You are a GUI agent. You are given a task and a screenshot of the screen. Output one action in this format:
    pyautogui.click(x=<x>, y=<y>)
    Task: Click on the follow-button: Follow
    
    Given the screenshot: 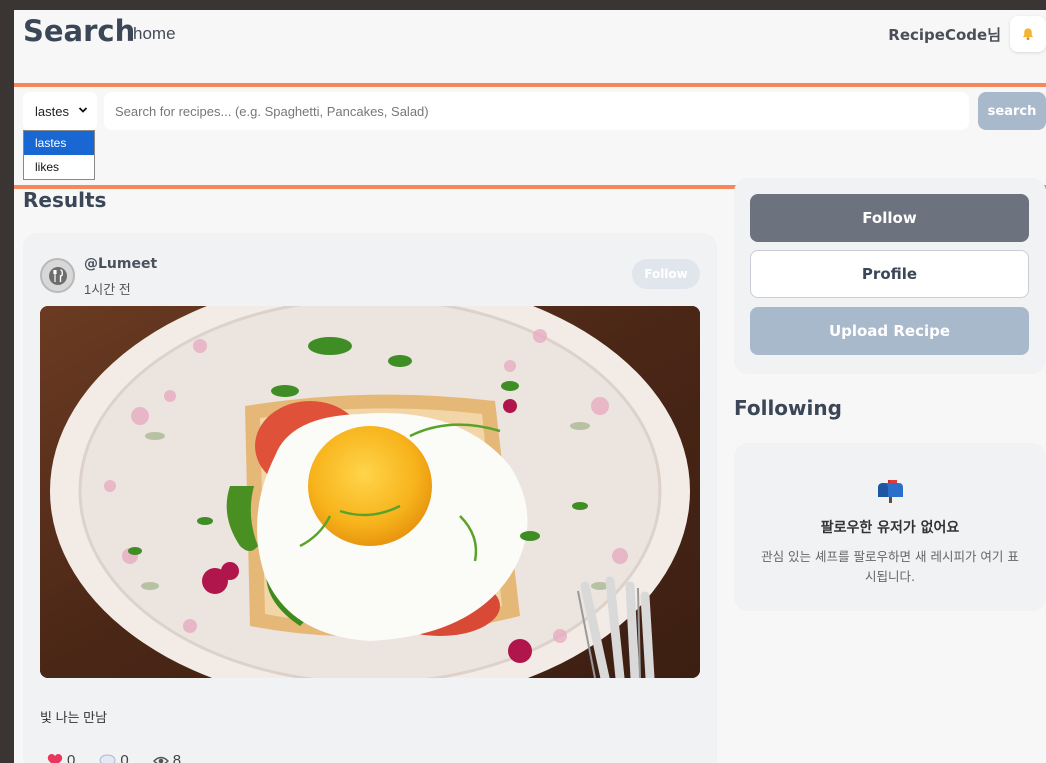 What is the action you would take?
    pyautogui.click(x=889, y=218)
    